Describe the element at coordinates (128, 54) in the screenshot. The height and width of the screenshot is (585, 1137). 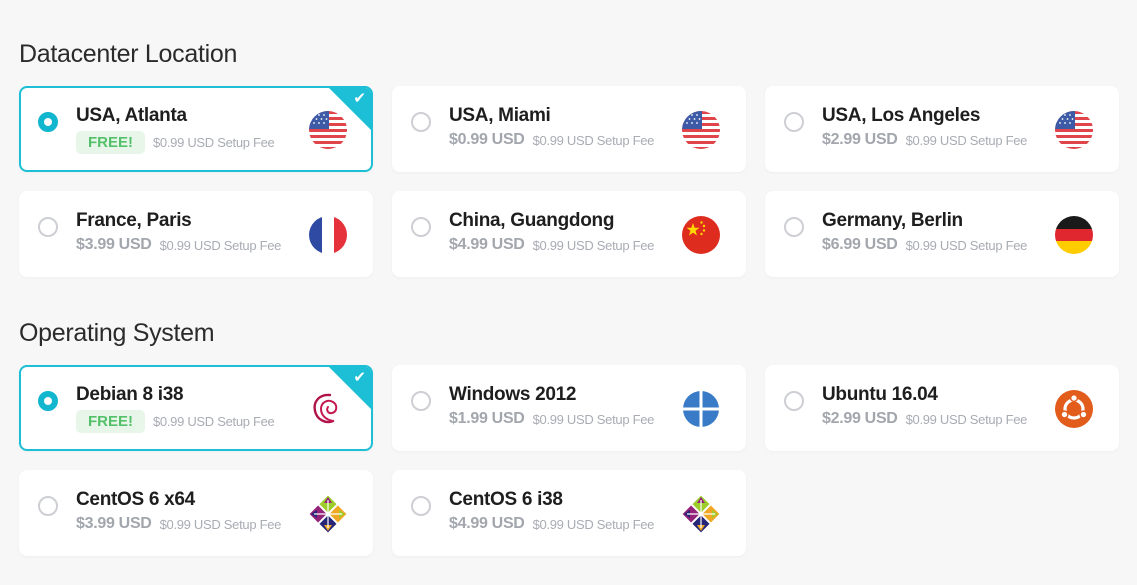
I see `datacenter-section-title: Datacenter Location` at that location.